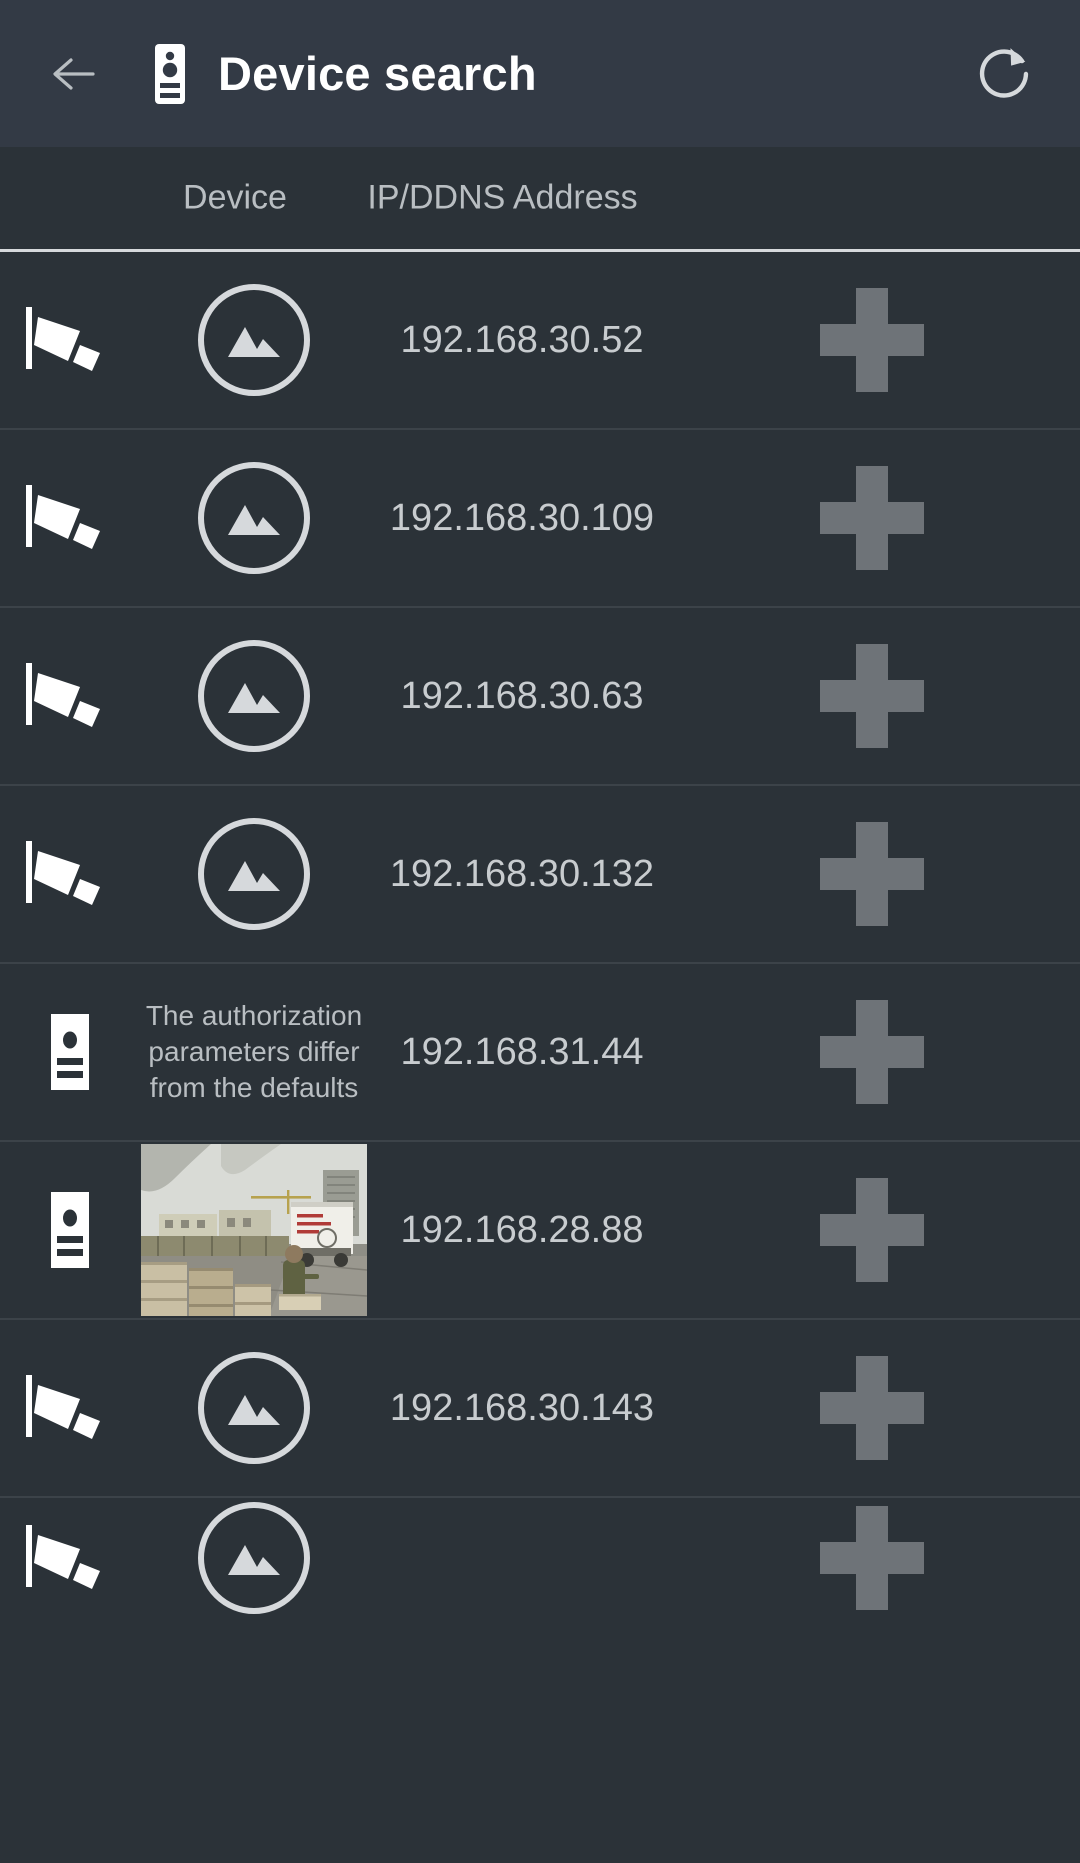 The image size is (1080, 1863). I want to click on device-address: 192.168.30.109, so click(522, 517).